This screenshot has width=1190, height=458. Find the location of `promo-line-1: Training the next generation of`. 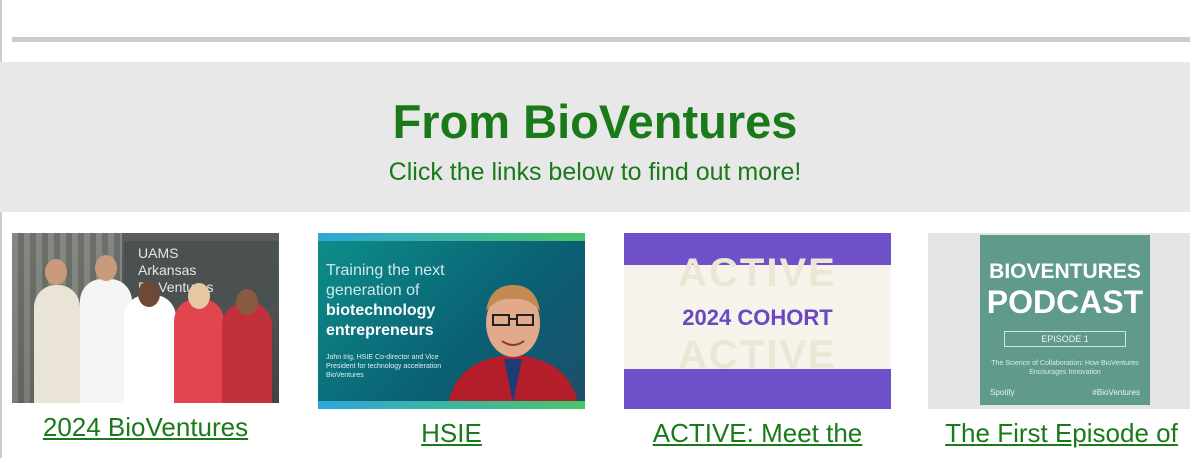

promo-line-1: Training the next generation of is located at coordinates (385, 280).